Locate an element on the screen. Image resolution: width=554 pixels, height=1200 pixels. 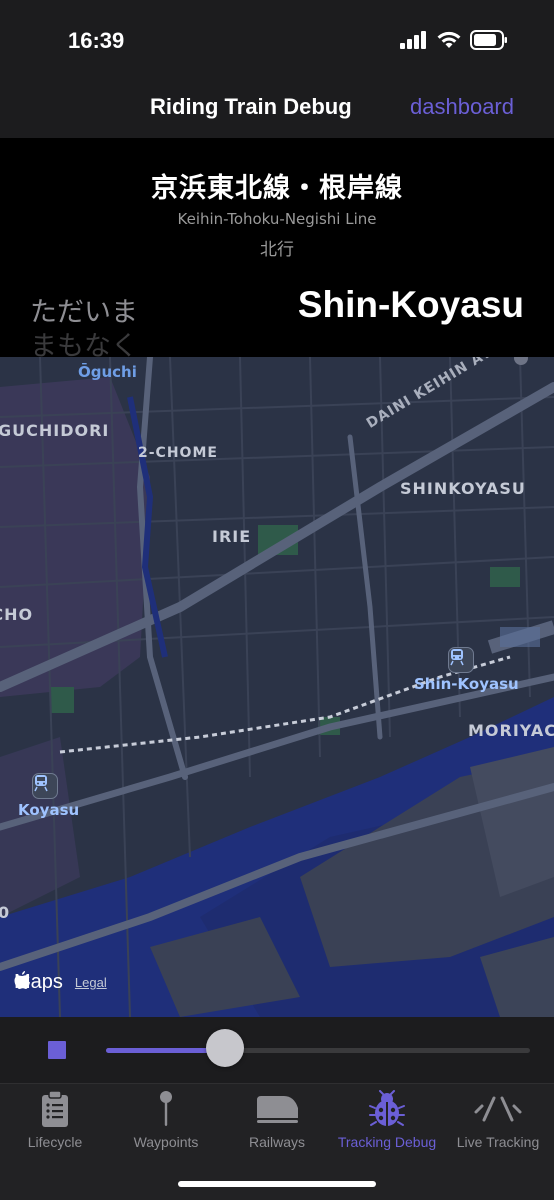
station-pin-koyasu is located at coordinates (45, 786).